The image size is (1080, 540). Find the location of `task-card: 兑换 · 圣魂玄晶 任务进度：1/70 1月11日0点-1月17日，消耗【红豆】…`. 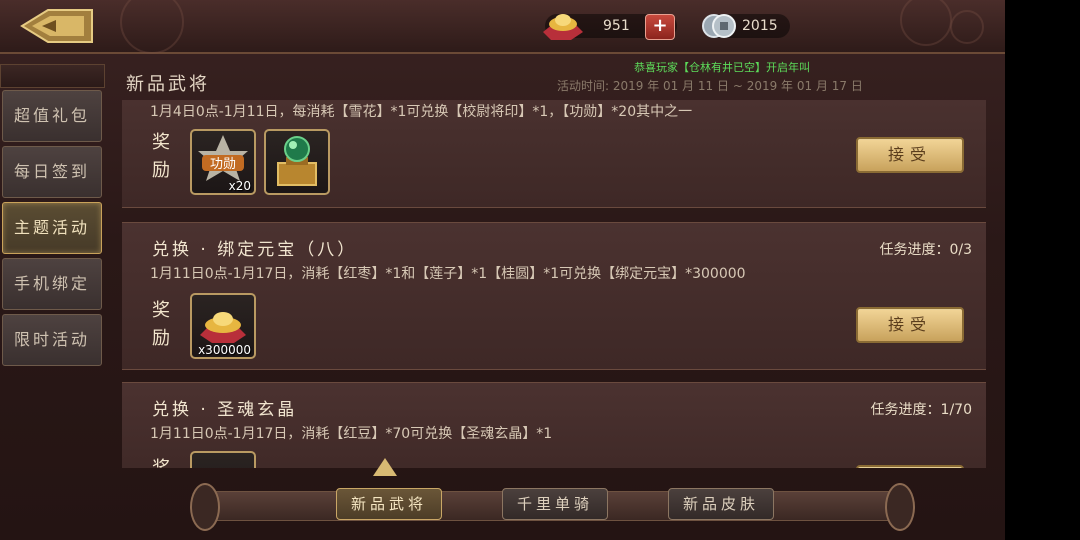

task-card: 兑换 · 圣魂玄晶 任务进度：1/70 1月11日0点-1月17日，消耗【红豆】… is located at coordinates (554, 425).